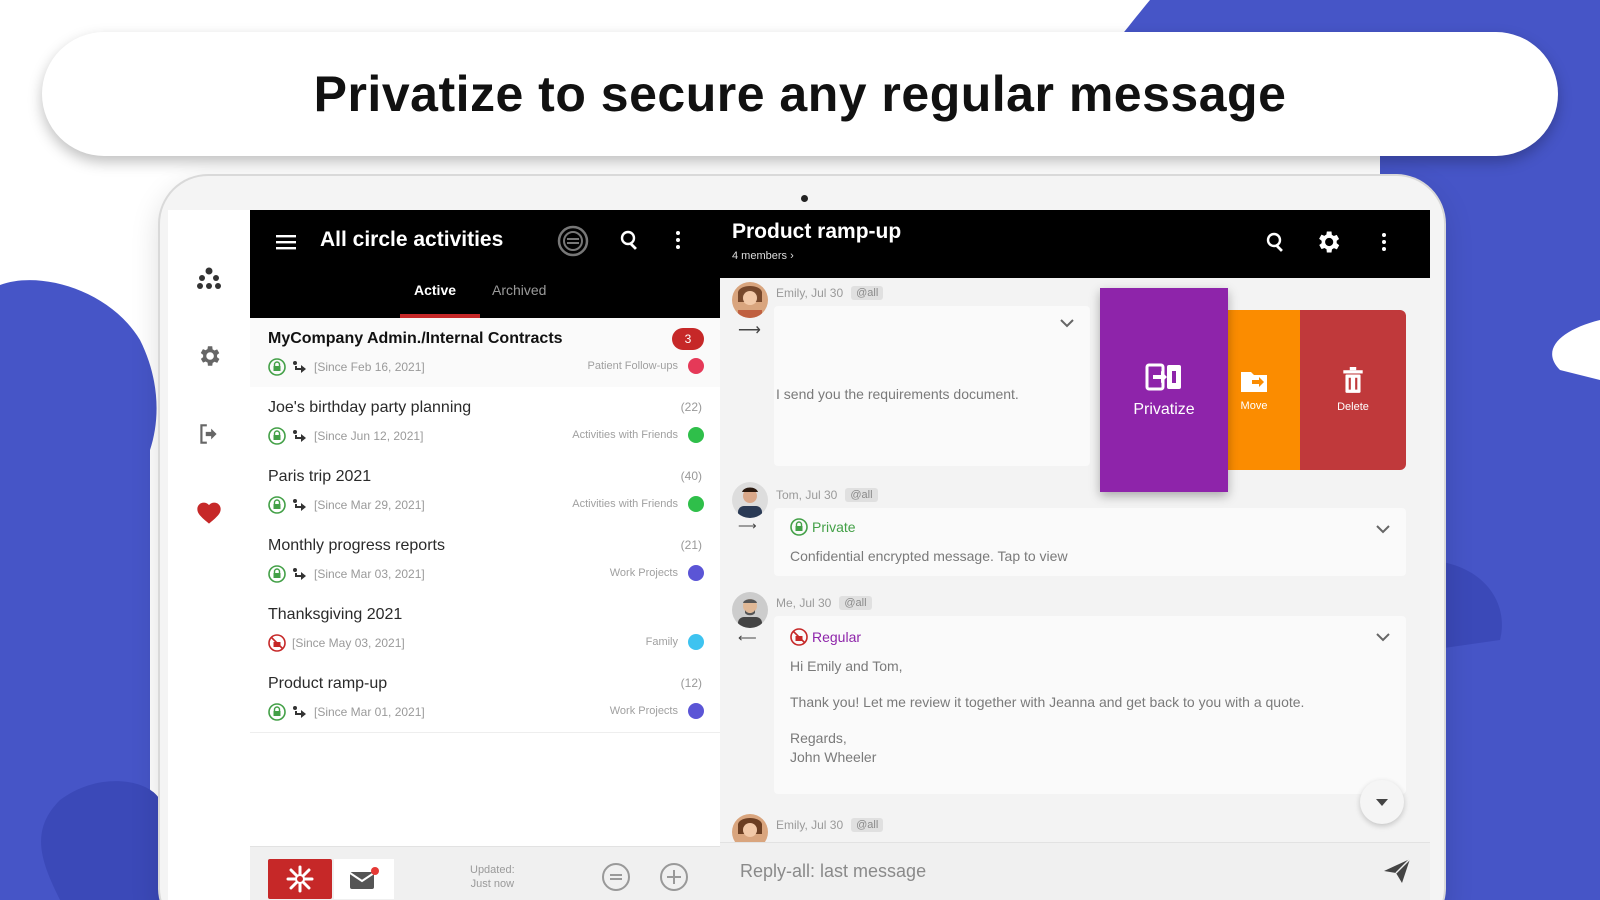 The image size is (1600, 900). What do you see at coordinates (1075, 871) in the screenshot?
I see `reply-bar: Reply-all: last message` at bounding box center [1075, 871].